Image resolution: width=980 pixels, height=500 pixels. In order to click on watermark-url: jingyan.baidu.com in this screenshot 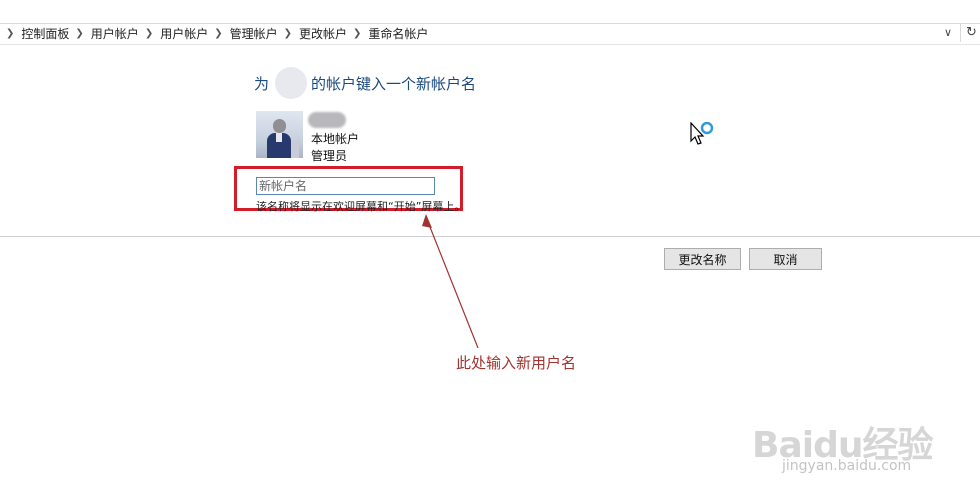, I will do `click(847, 466)`.